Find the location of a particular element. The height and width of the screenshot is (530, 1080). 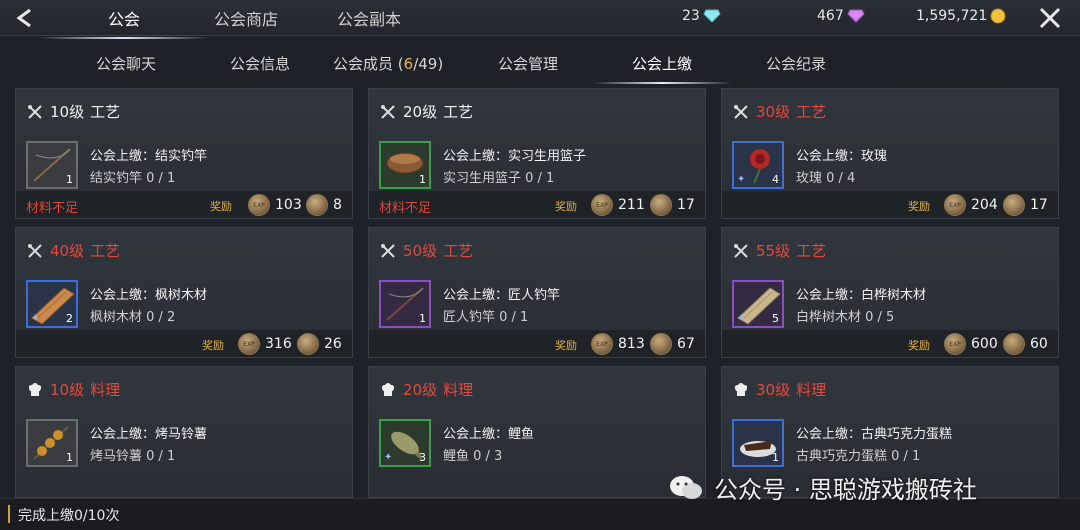

card-footer: 材料不足 奖励 EXP 103 8 is located at coordinates (184, 204).